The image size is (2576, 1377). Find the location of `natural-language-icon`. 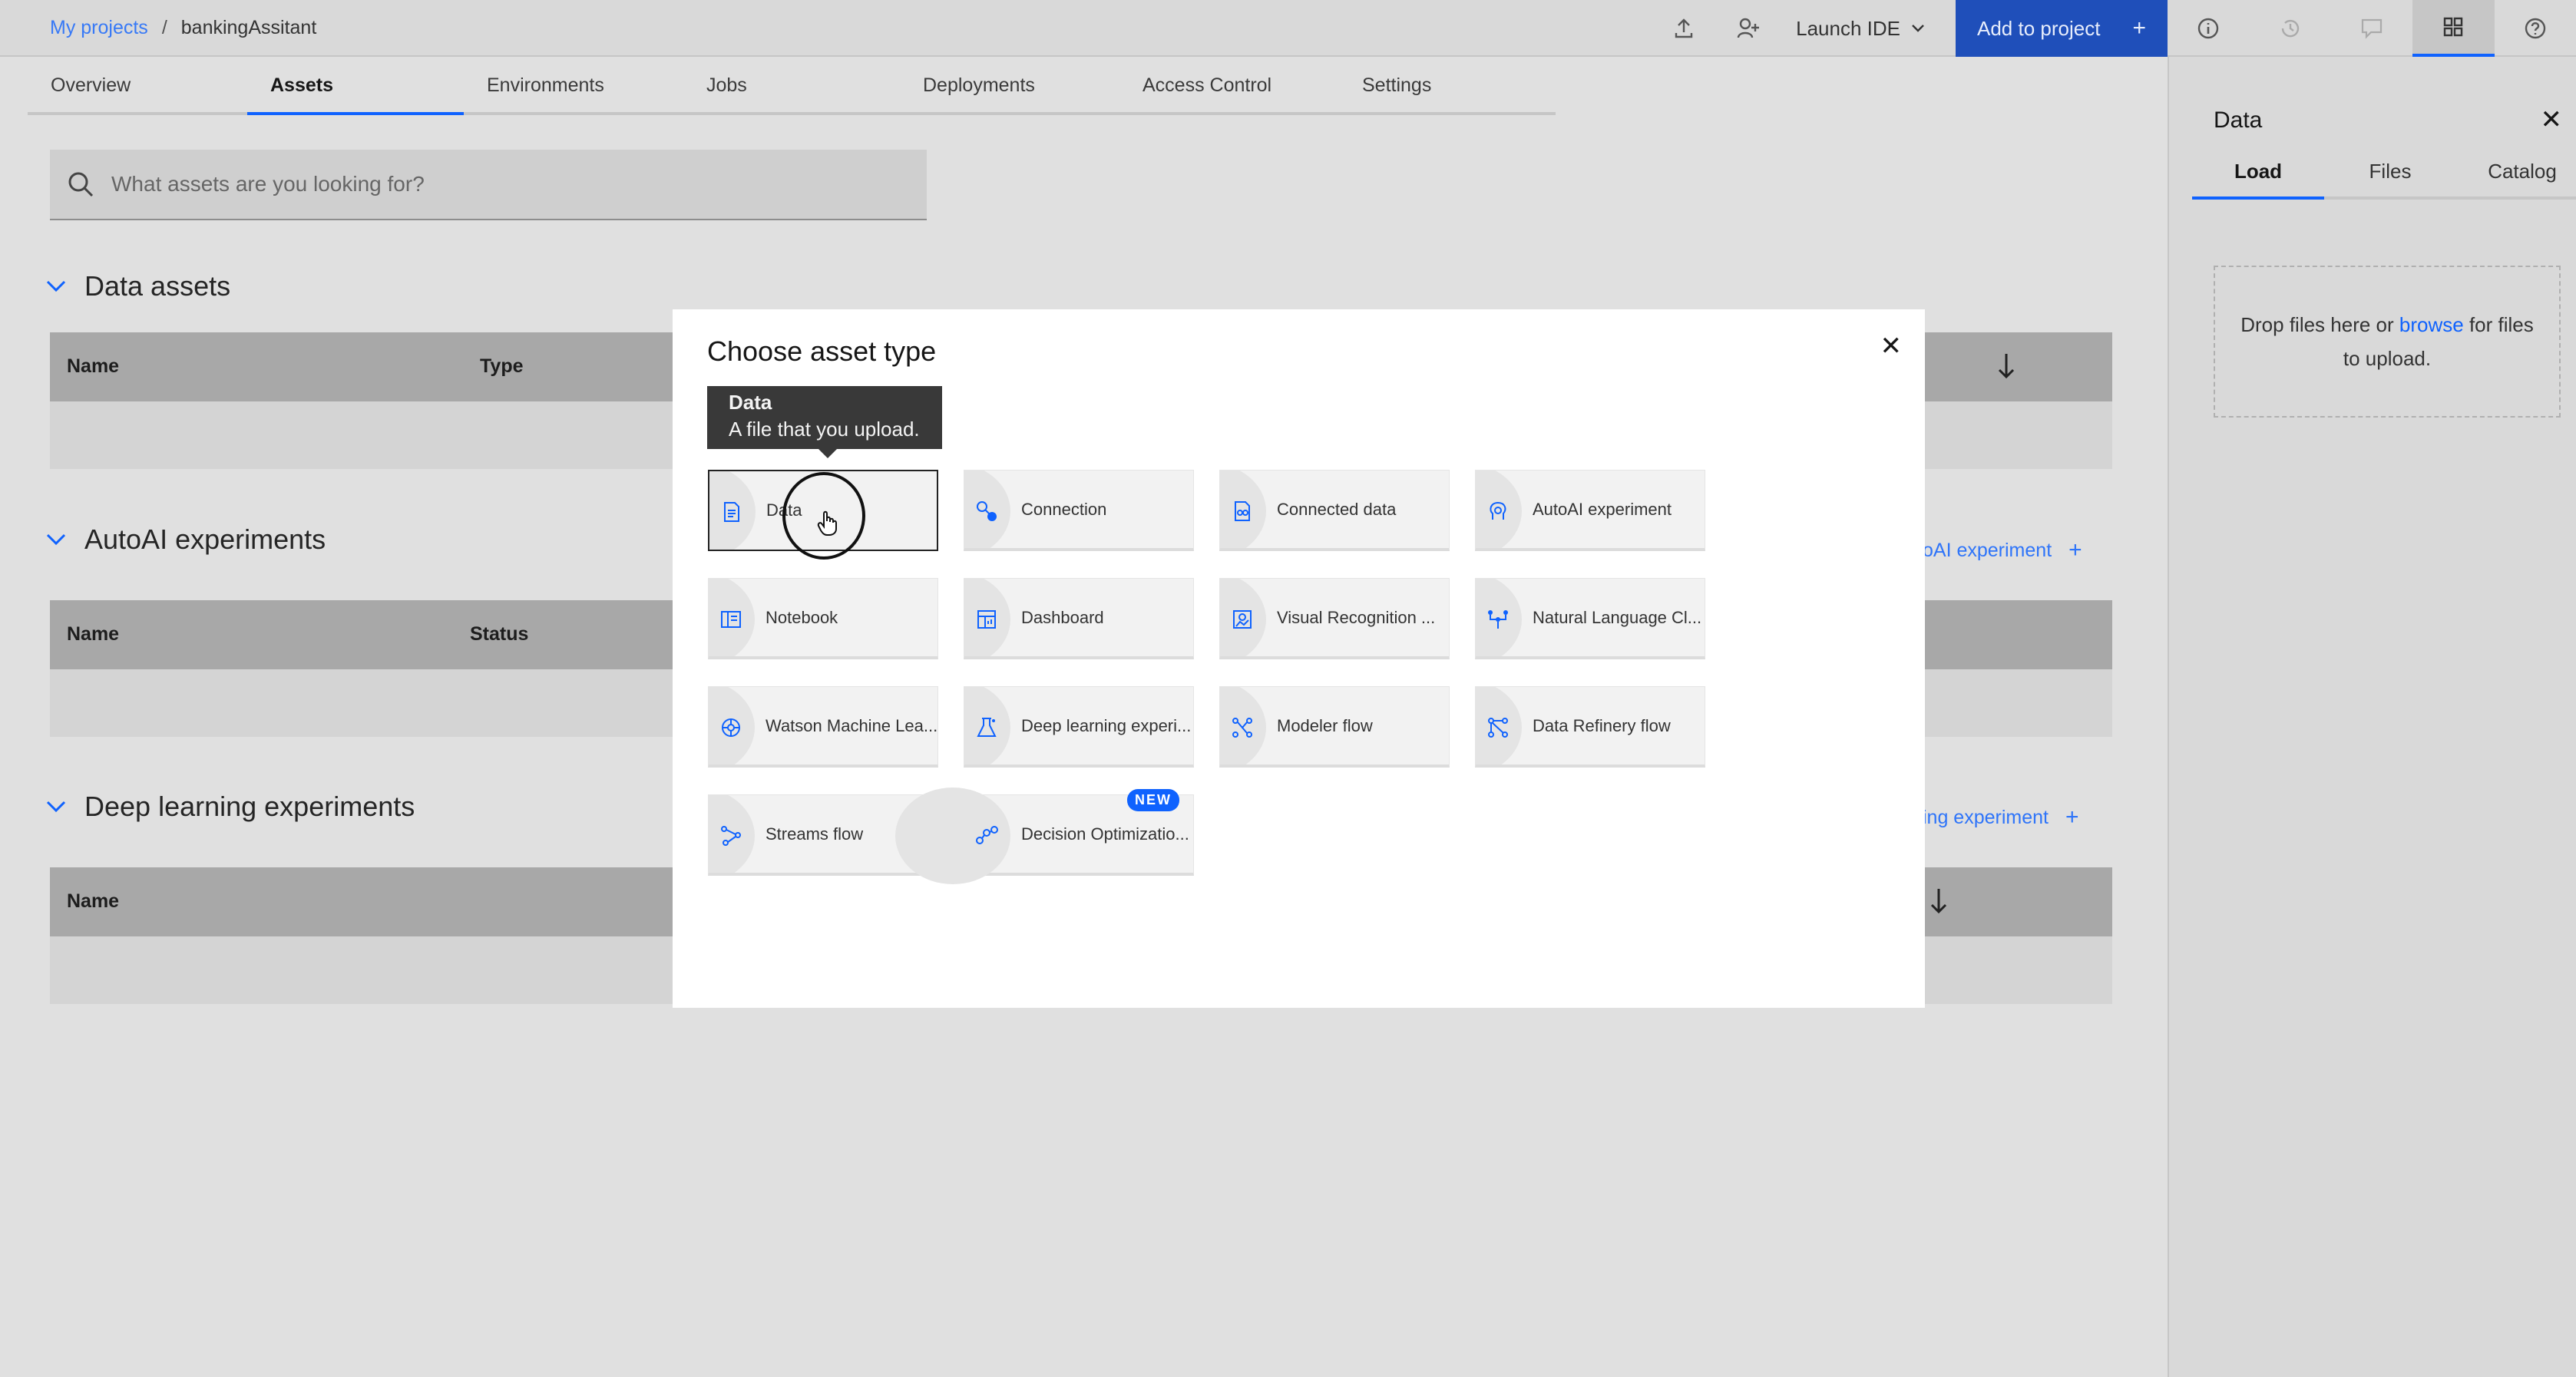

natural-language-icon is located at coordinates (1498, 619).